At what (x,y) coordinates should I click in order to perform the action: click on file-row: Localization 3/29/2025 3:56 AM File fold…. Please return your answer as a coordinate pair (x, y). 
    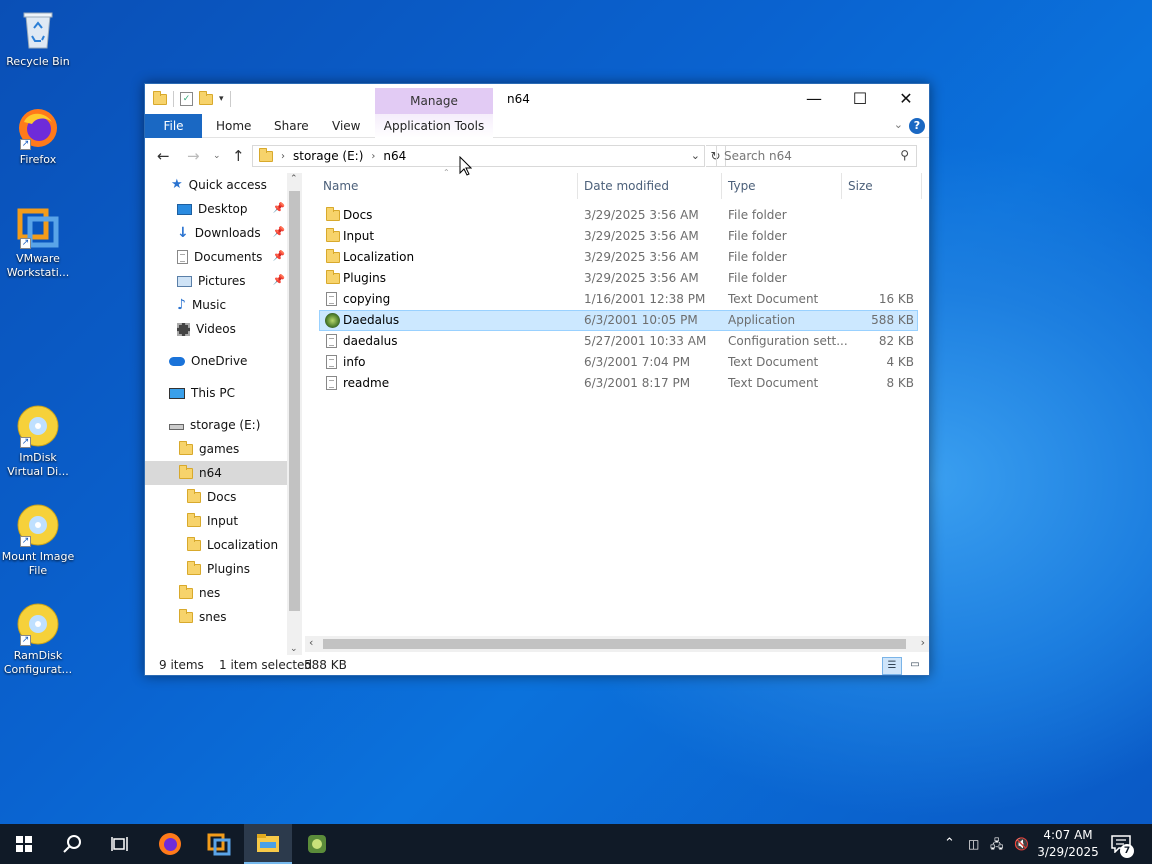
    Looking at the image, I should click on (618, 257).